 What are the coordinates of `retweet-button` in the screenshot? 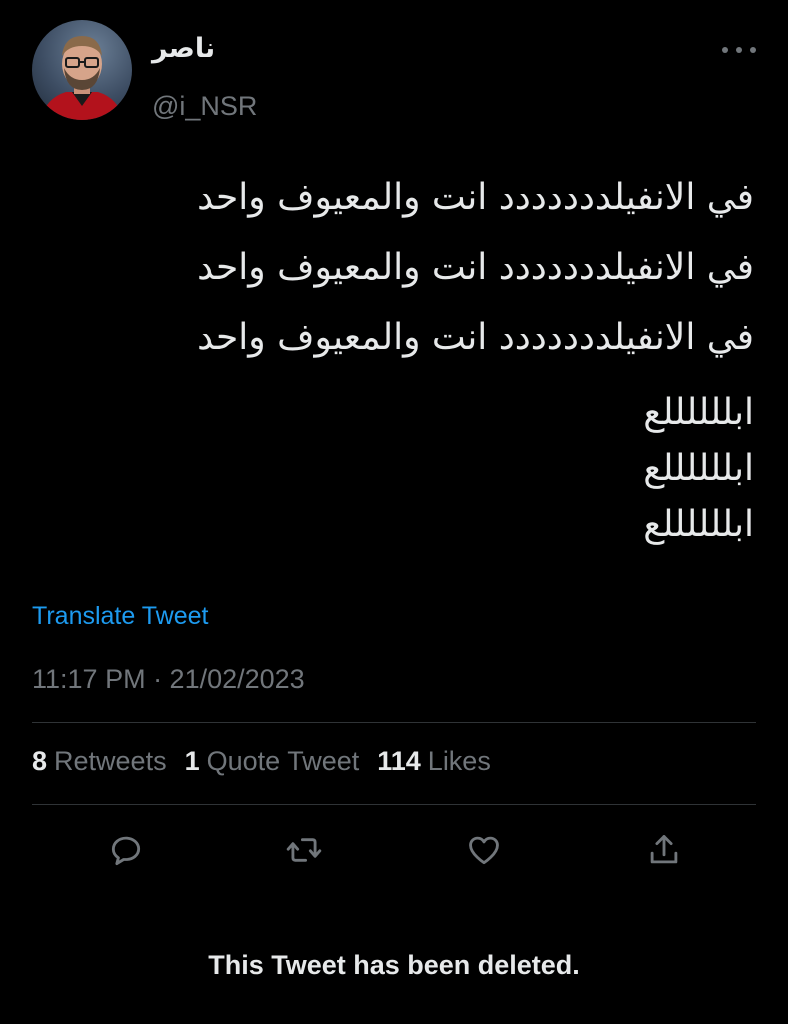 It's located at (304, 850).